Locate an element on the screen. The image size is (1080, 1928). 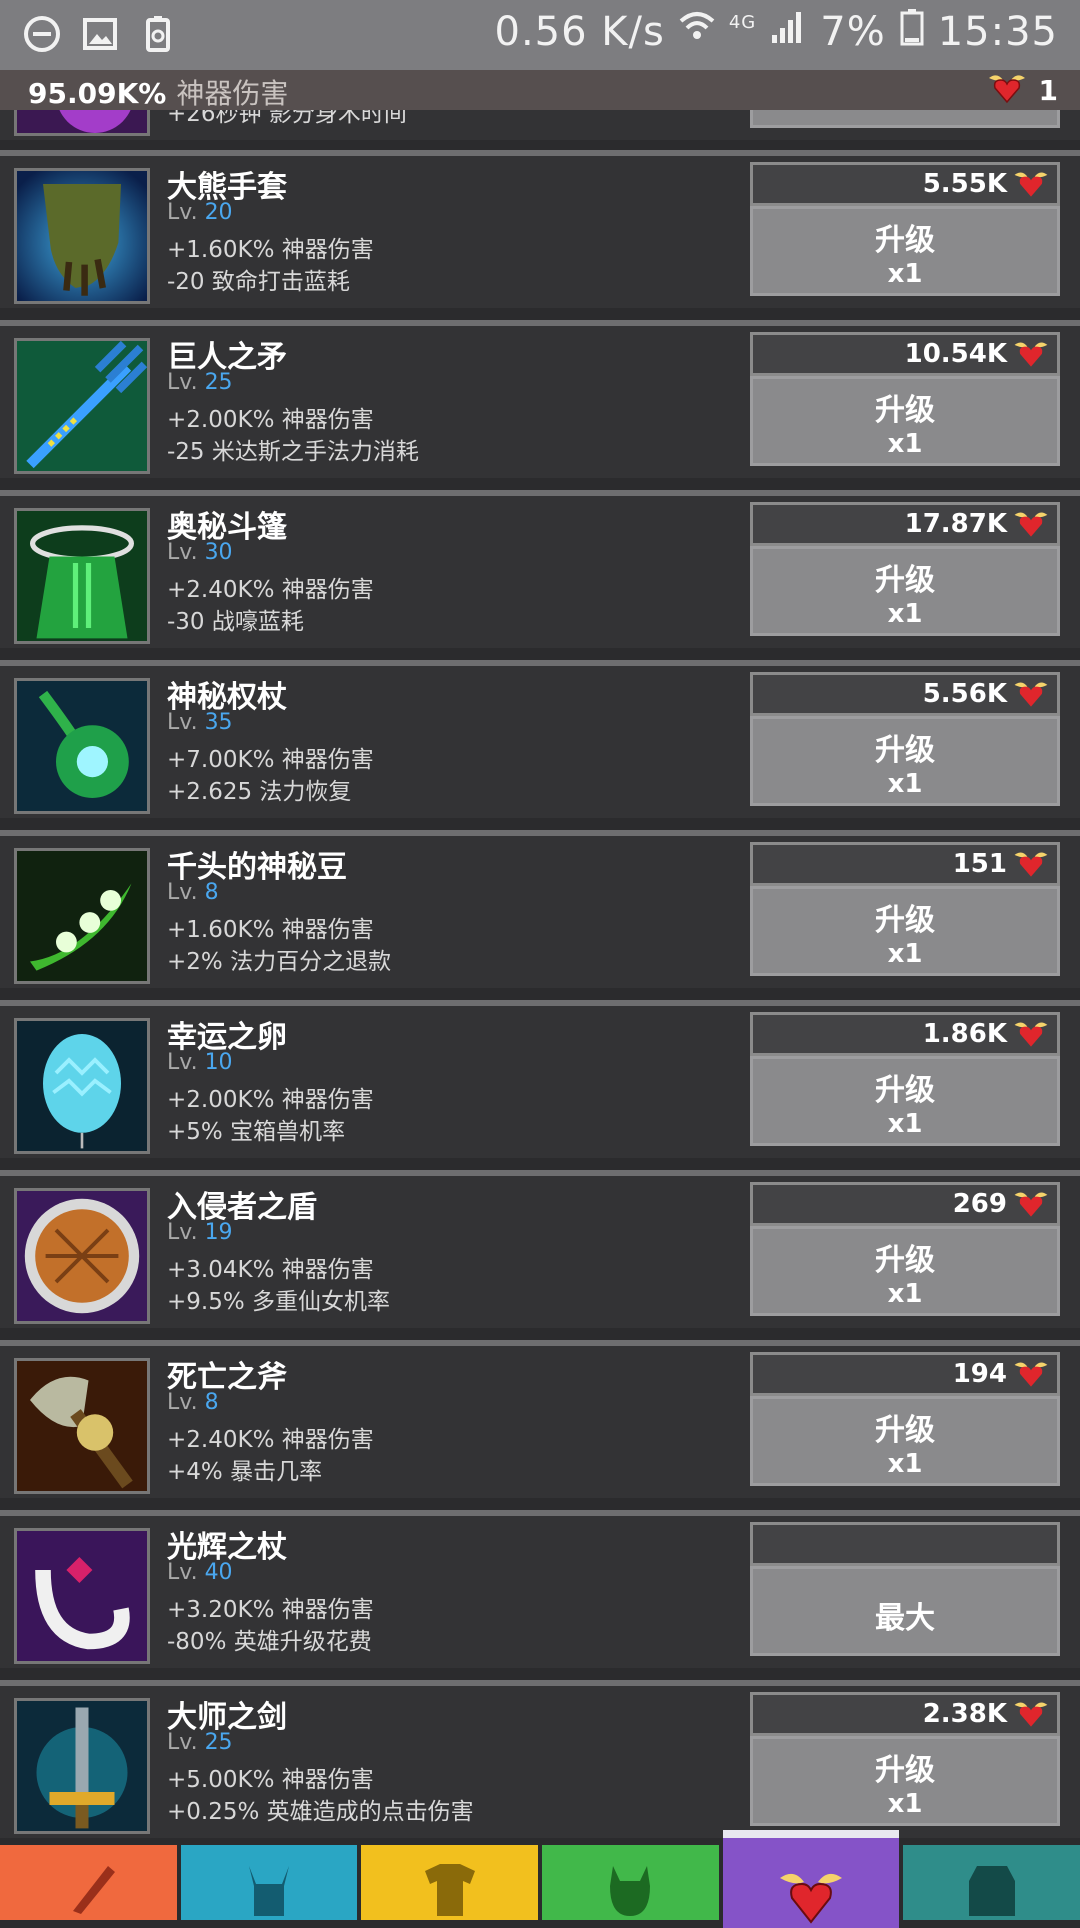
status-bar: 0.56 K/s 4G 7% 15:35 is located at coordinates (540, 35).